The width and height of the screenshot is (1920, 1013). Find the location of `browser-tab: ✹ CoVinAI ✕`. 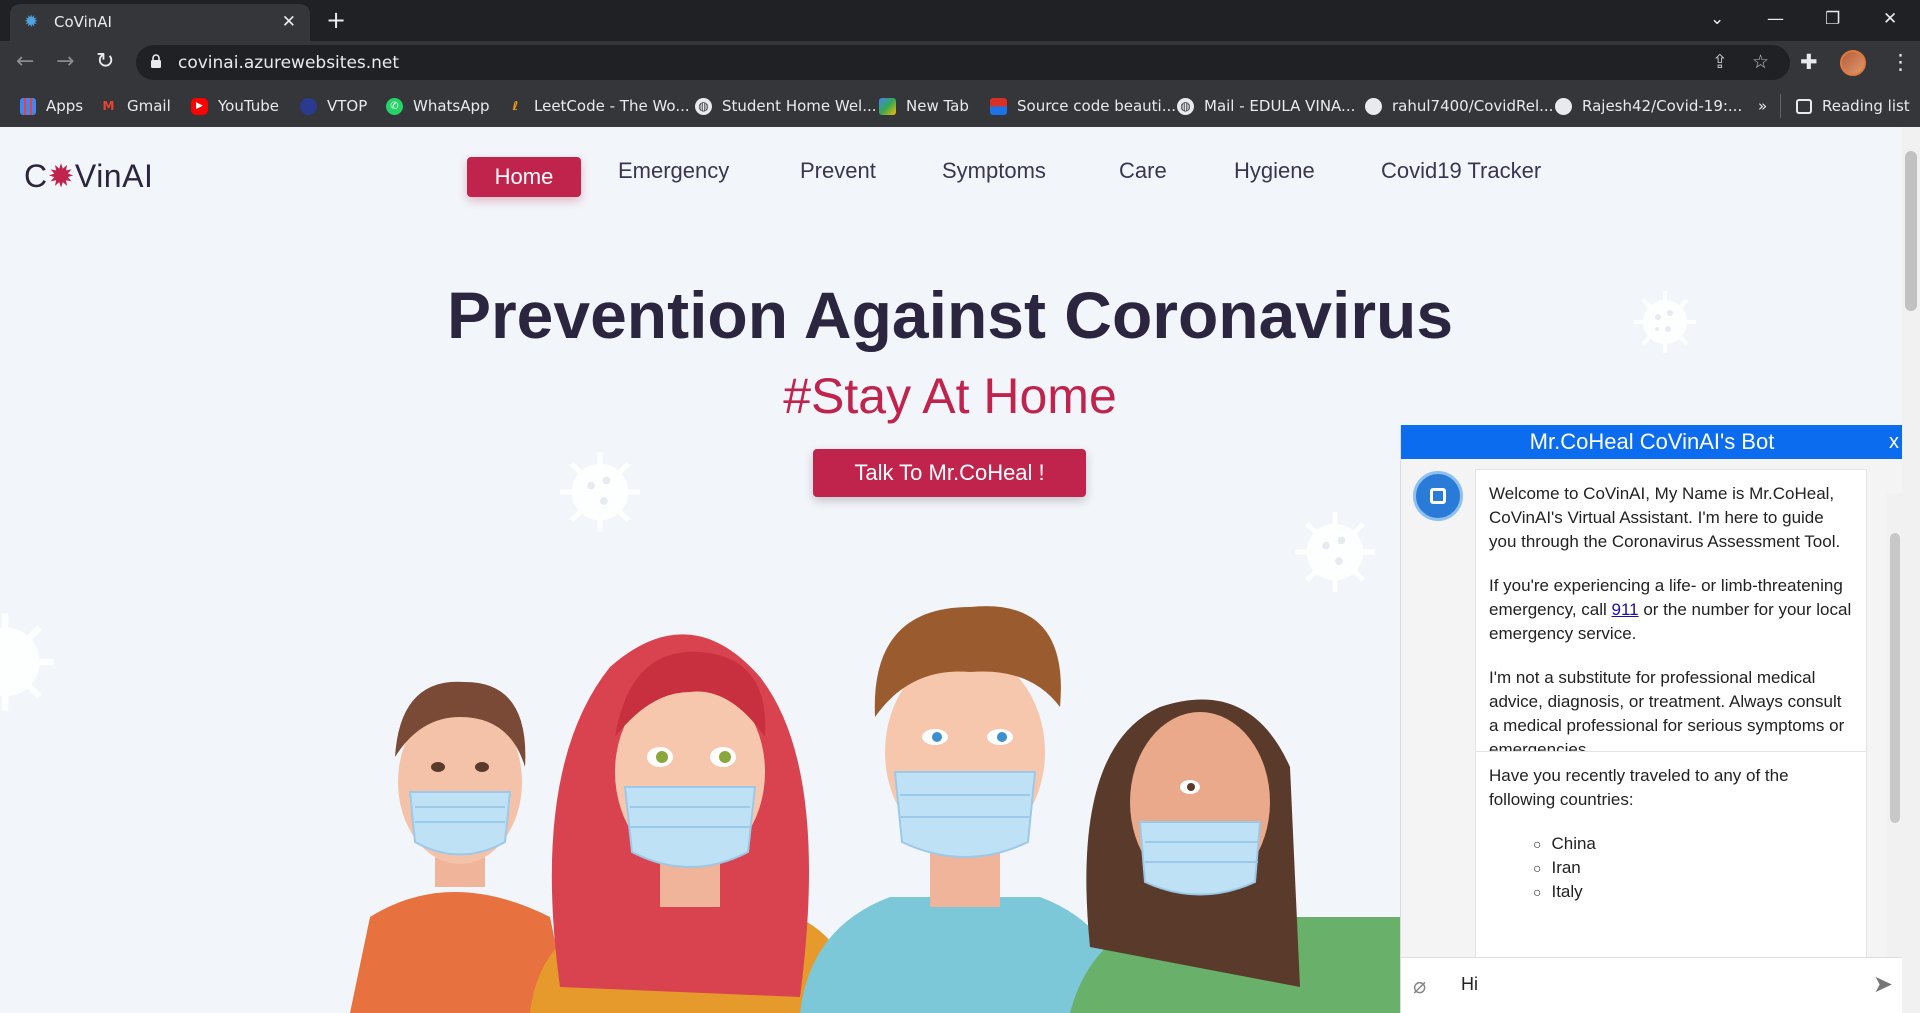

browser-tab: ✹ CoVinAI ✕ is located at coordinates (160, 22).